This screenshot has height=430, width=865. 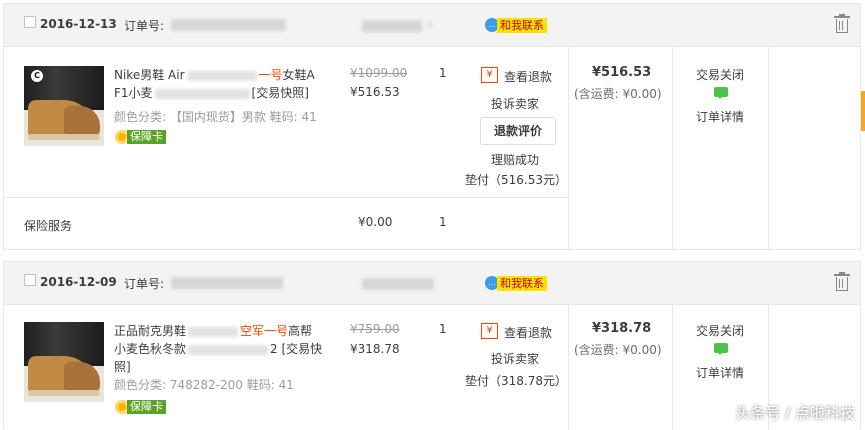 I want to click on product-attributes: 颜色分类: 748282-200 鞋码: 41, so click(x=204, y=385).